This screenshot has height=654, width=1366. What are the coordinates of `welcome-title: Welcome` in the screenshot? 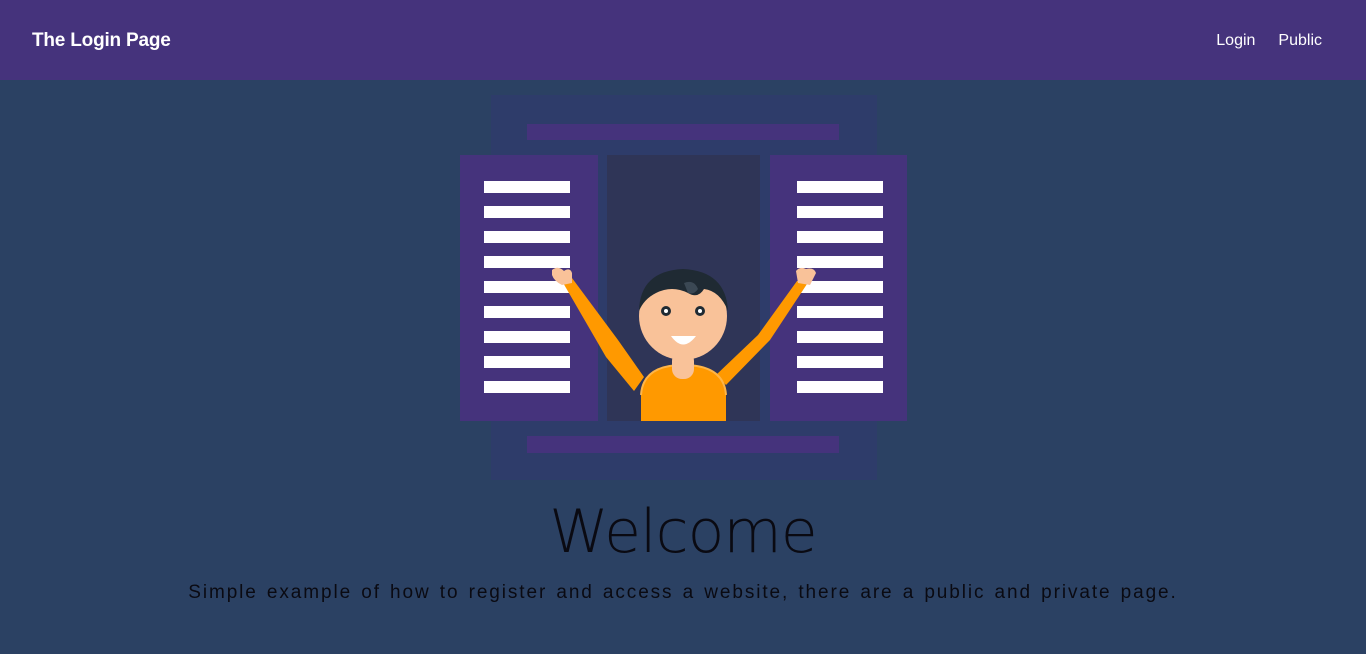 It's located at (683, 532).